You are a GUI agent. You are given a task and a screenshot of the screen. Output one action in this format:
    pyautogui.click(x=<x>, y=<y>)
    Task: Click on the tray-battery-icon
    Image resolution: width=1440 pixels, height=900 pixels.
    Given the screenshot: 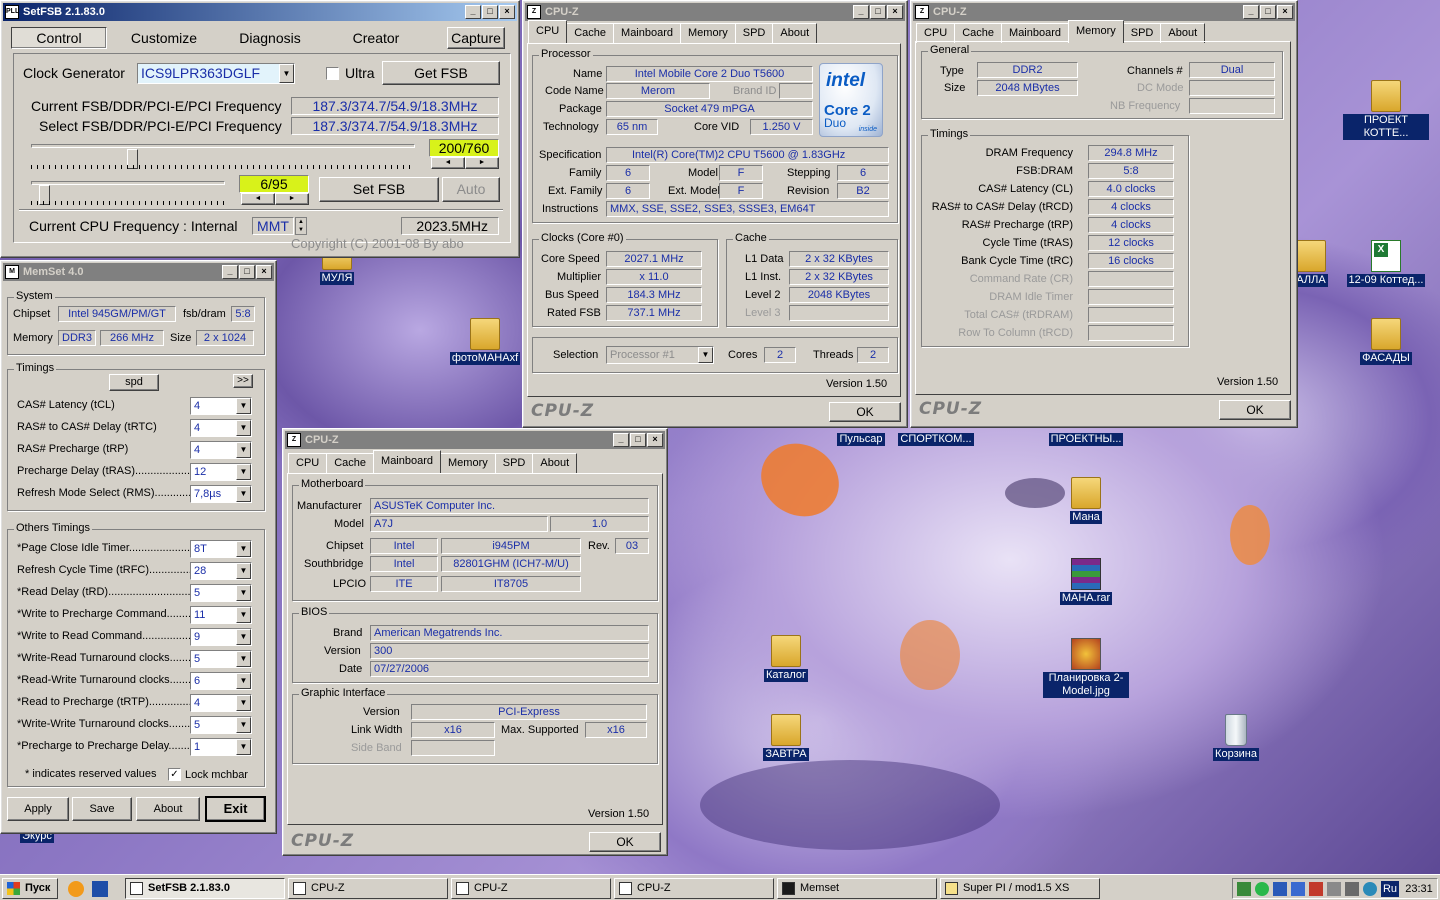 What is the action you would take?
    pyautogui.click(x=1334, y=889)
    